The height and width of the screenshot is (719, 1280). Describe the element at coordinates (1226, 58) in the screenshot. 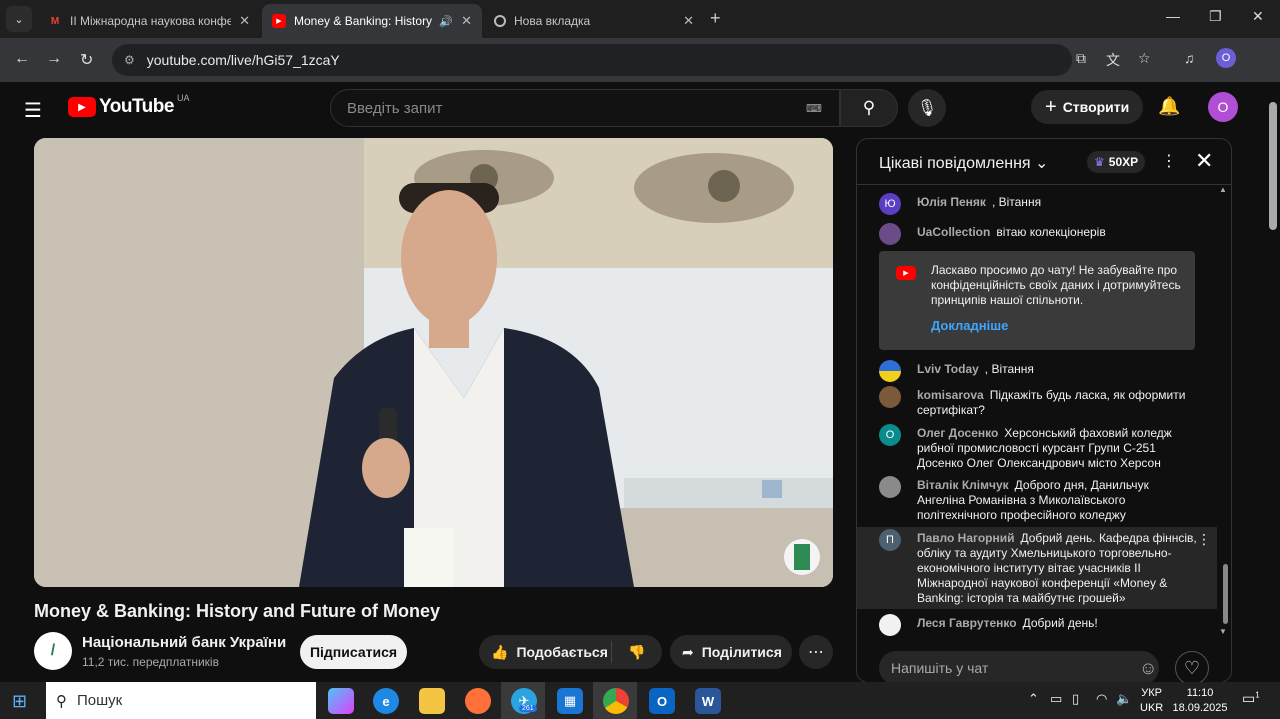

I see `browser-profile-avatar: O` at that location.